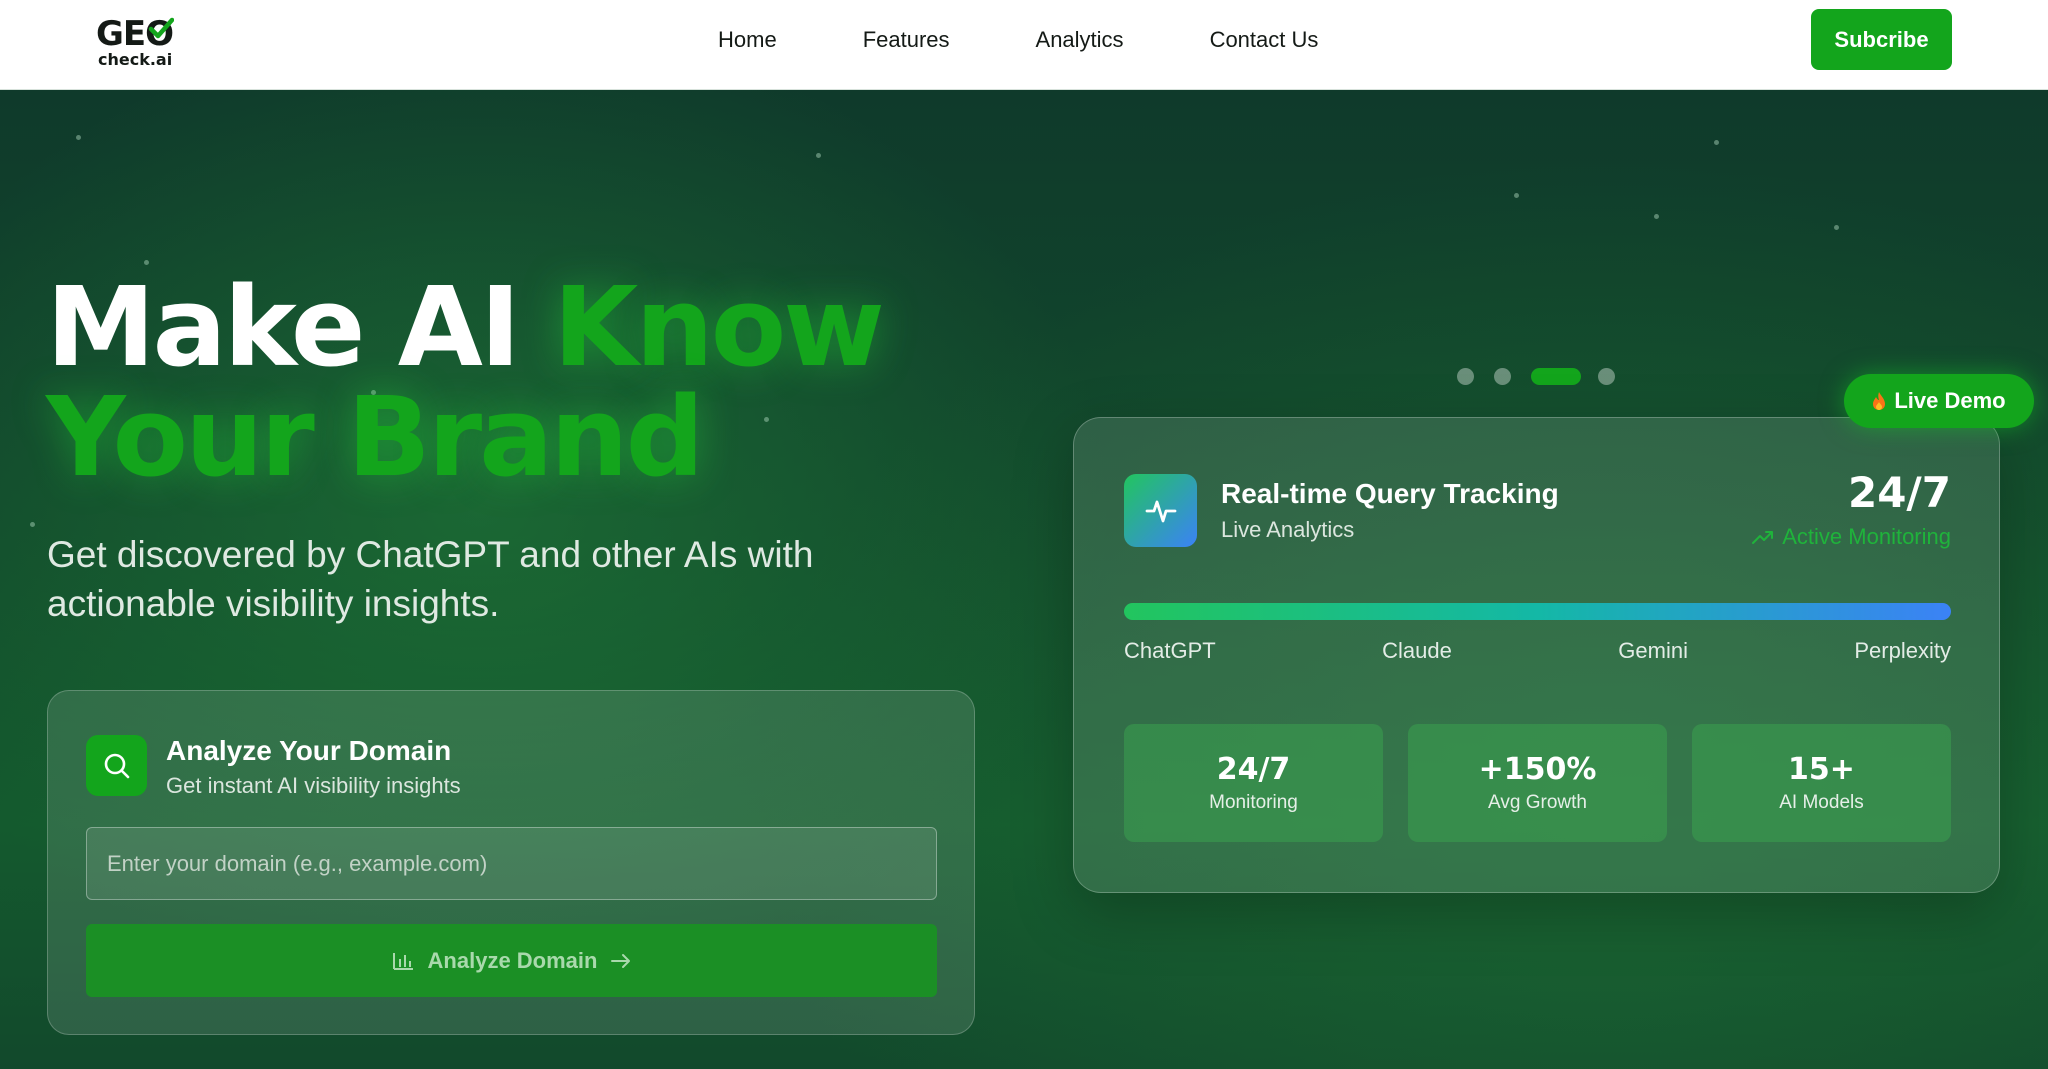 This screenshot has height=1069, width=2048. I want to click on stat-tile-growth: +150% Avg Growth, so click(1537, 783).